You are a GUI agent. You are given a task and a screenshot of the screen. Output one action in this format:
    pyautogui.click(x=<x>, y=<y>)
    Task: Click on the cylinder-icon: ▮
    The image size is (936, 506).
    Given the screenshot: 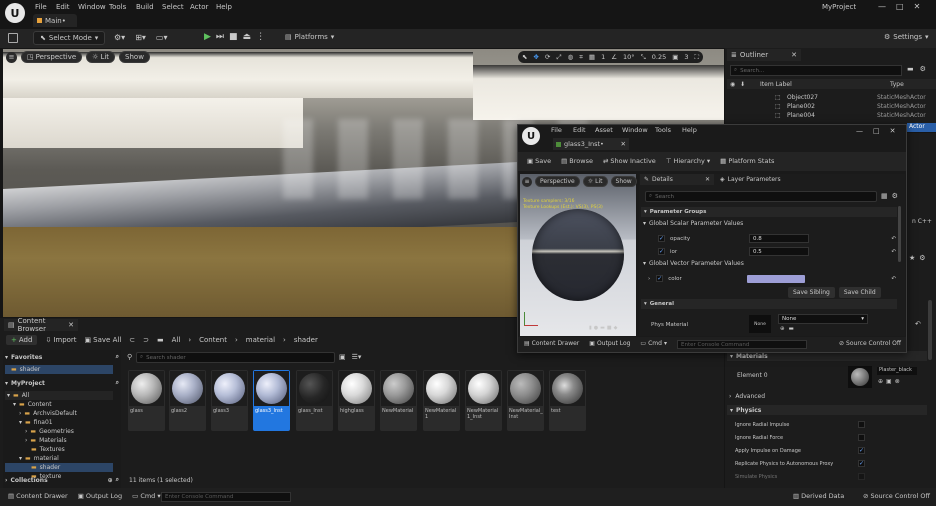 What is the action you would take?
    pyautogui.click(x=590, y=328)
    